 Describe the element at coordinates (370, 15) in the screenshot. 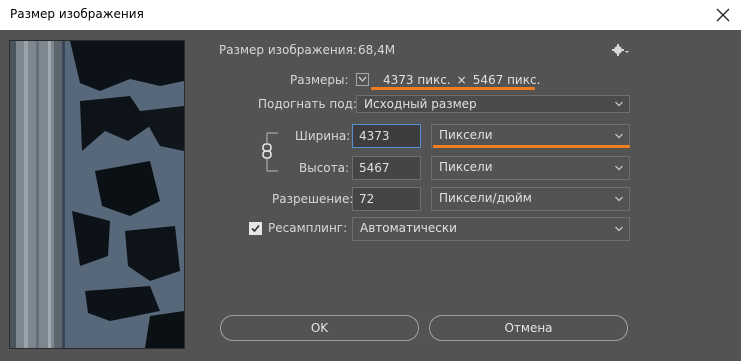

I see `title-bar: Размер изображения` at that location.